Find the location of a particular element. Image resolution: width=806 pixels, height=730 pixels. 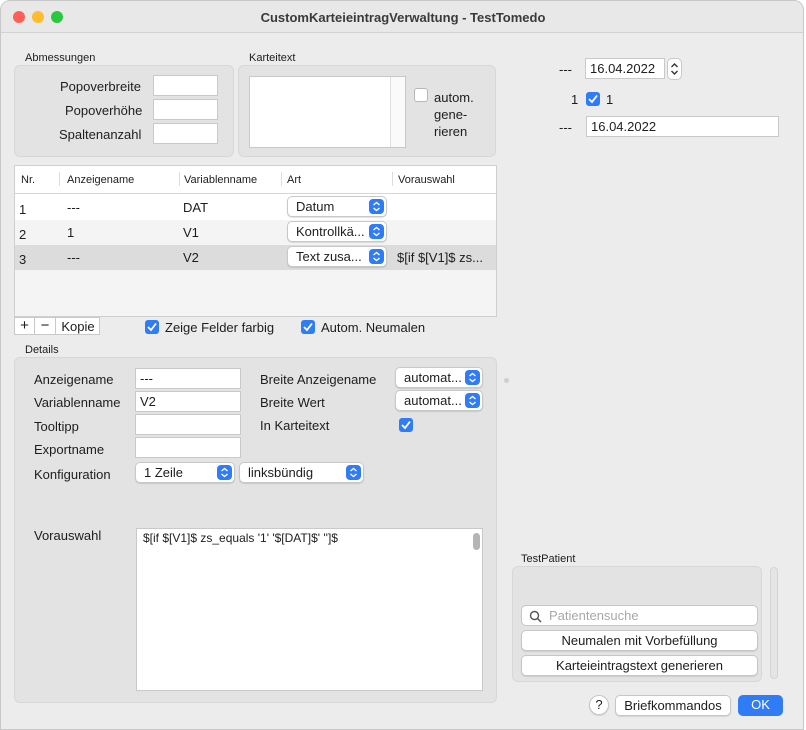

stepper-arrows-icon is located at coordinates (674, 69).